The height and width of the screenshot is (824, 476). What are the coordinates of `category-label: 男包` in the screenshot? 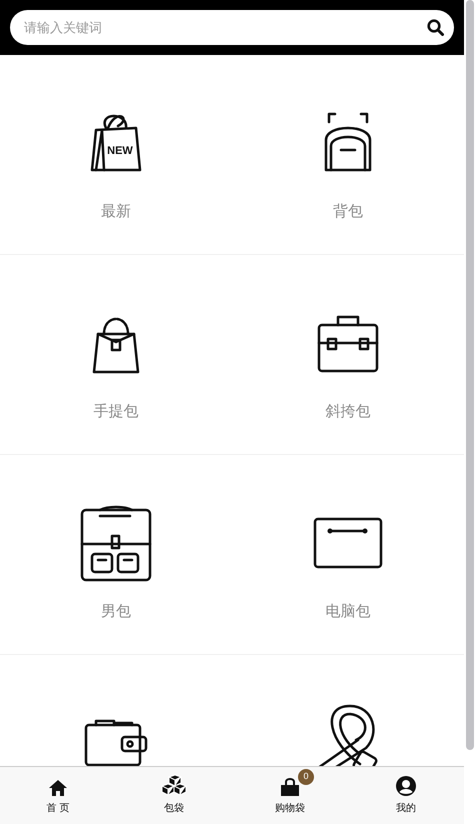 It's located at (116, 612).